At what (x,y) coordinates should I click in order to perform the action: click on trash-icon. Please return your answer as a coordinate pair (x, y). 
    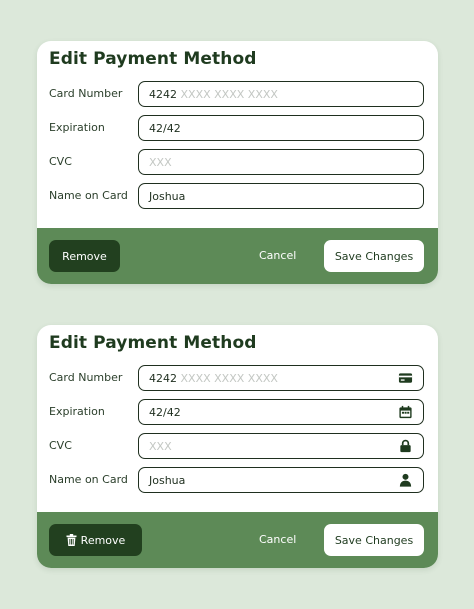
    Looking at the image, I should click on (71, 540).